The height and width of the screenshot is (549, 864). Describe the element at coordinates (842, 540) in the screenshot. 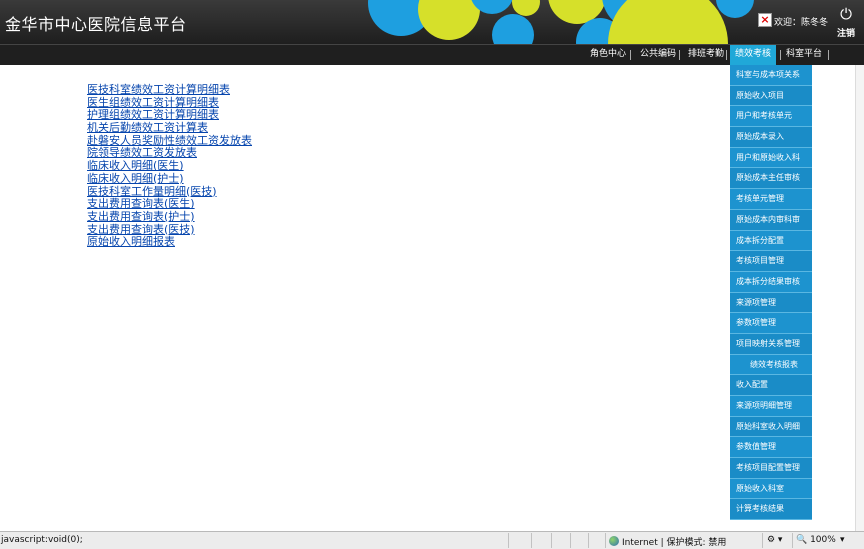

I see `chevron-down-icon: ▾` at that location.